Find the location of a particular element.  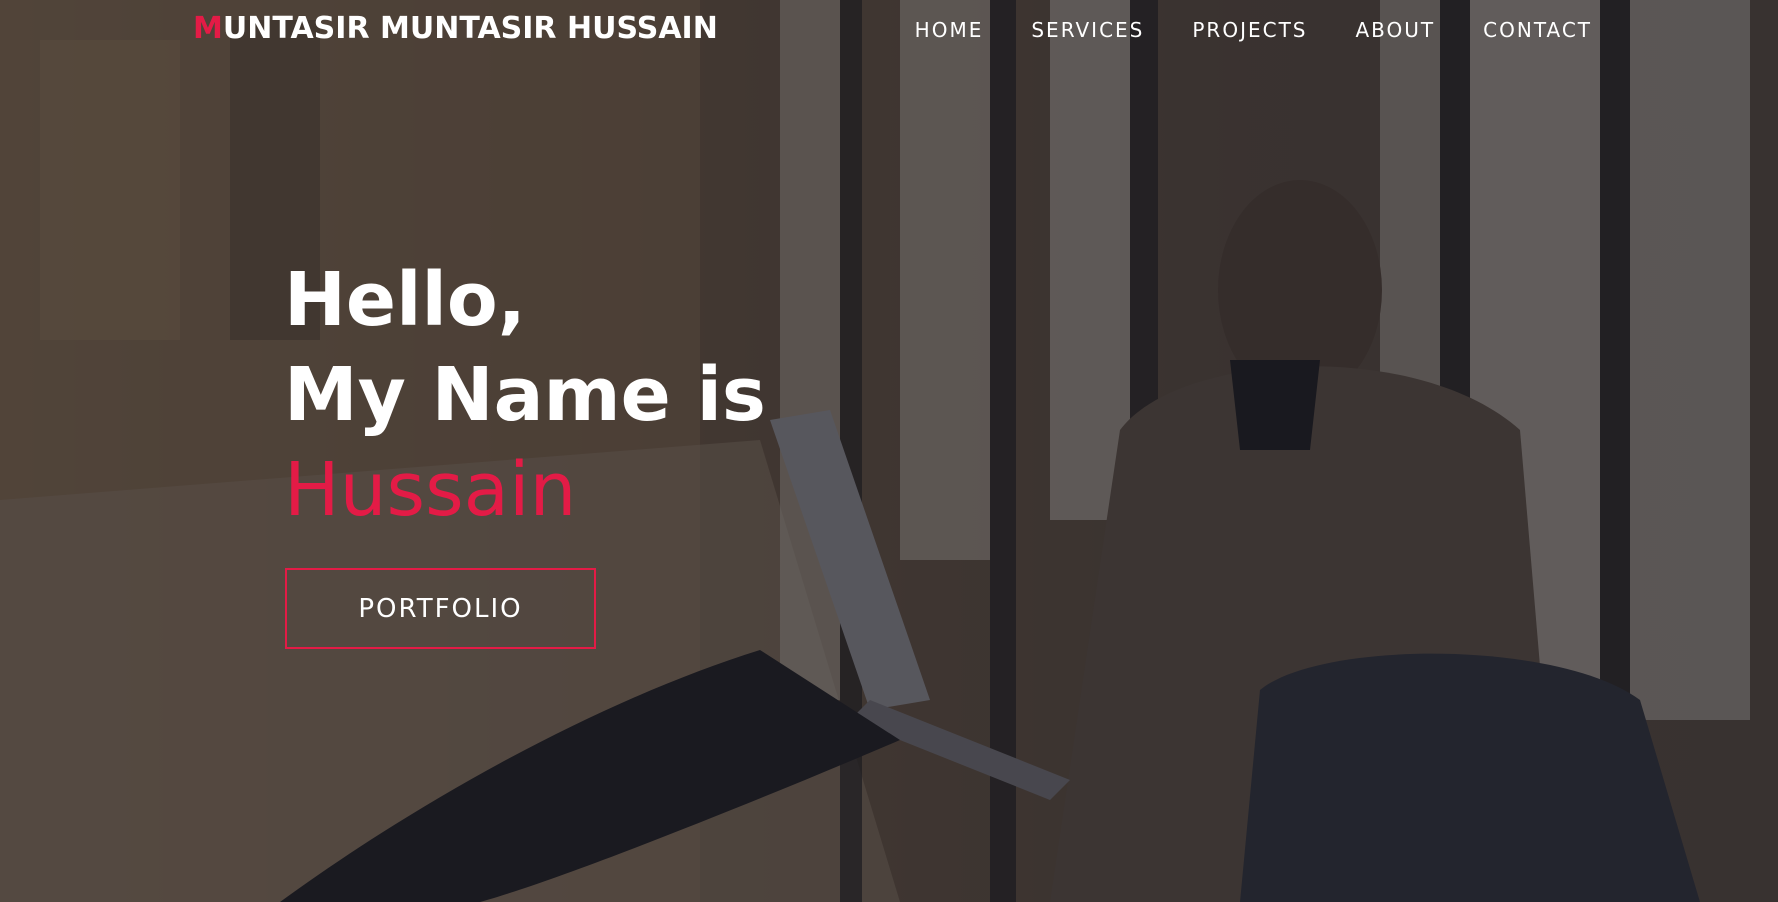

nav-services: SERVICES is located at coordinates (1087, 30).